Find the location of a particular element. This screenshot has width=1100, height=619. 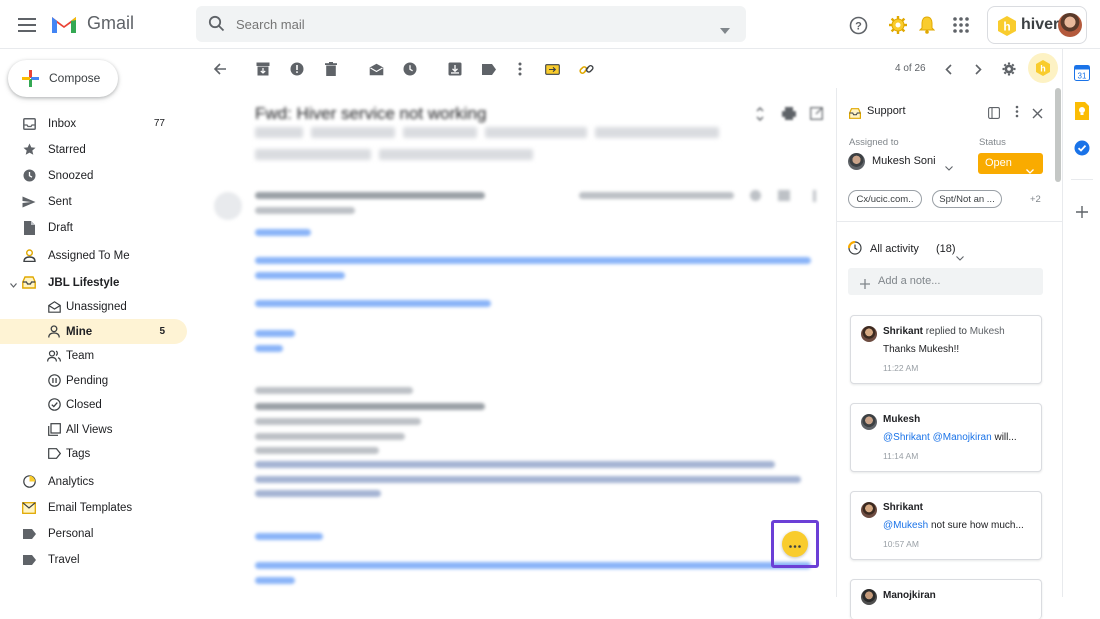

sidebar-item-snoozed: Snoozed is located at coordinates (93, 175).